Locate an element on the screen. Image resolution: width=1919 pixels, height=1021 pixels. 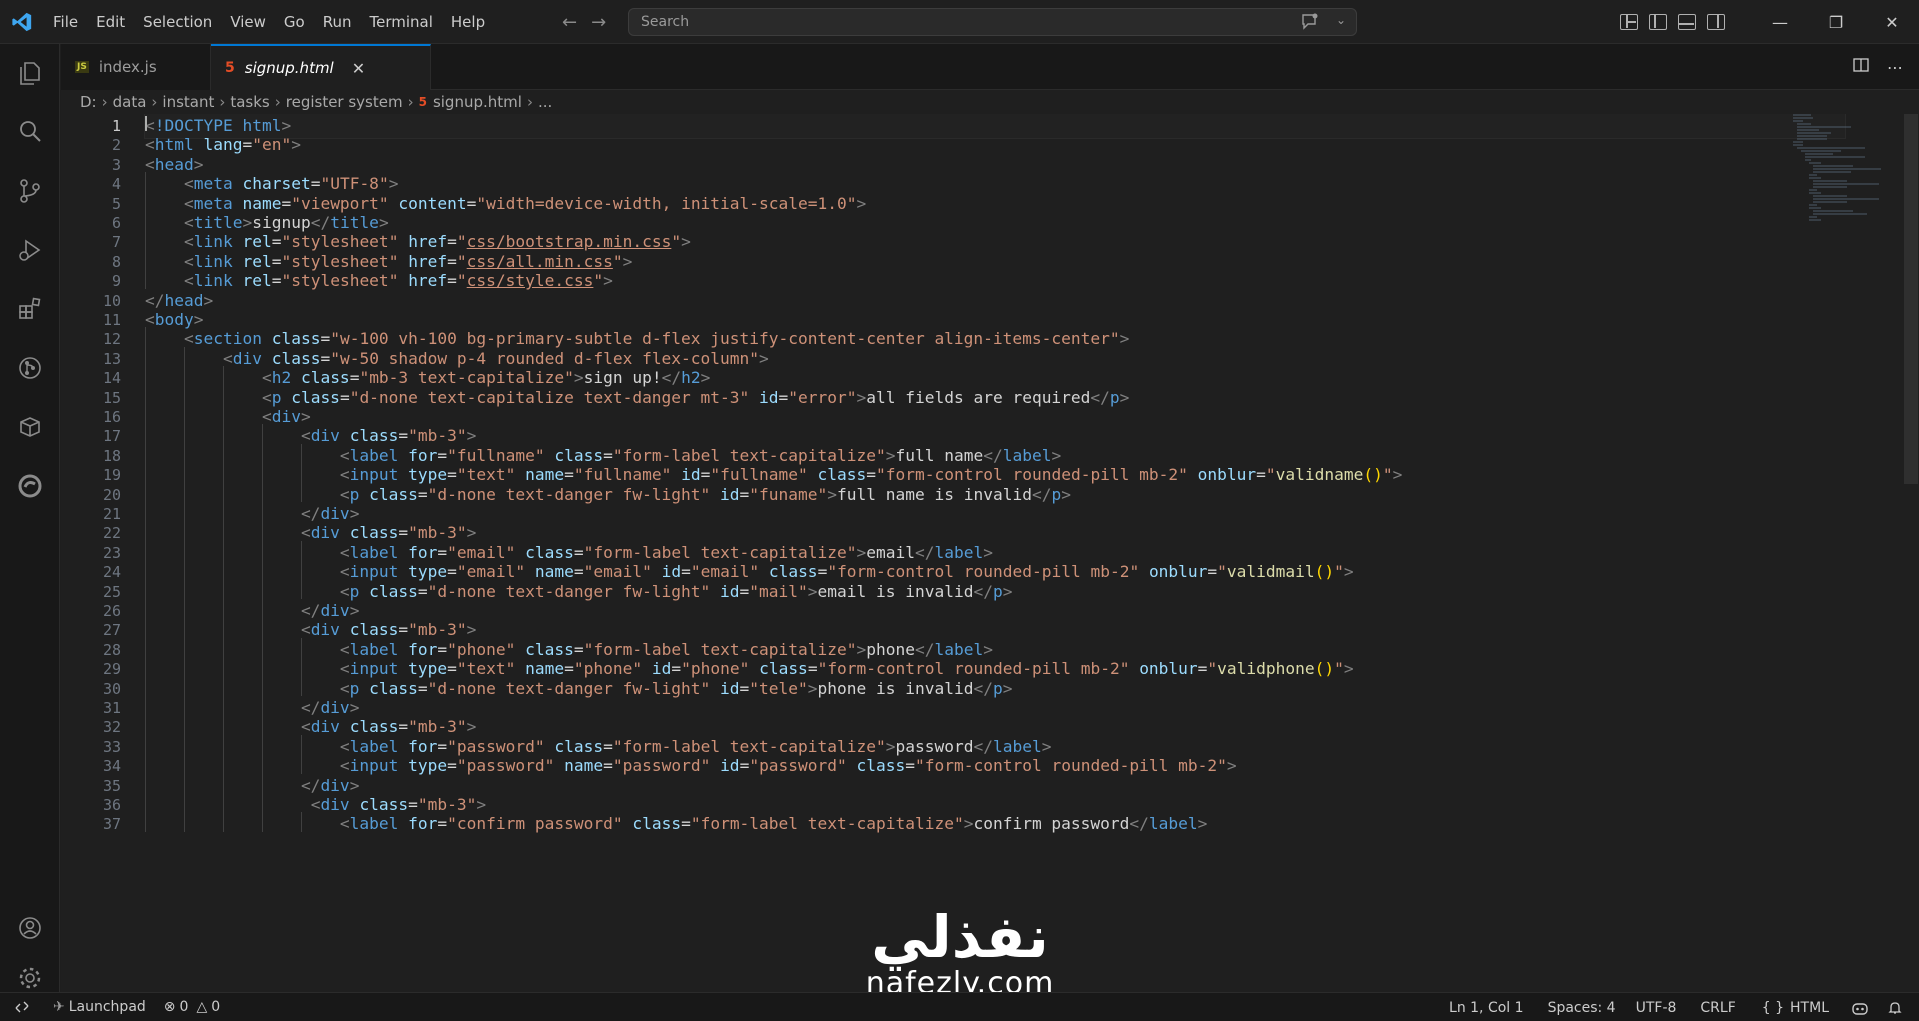
js-file-icon: JS is located at coordinates (82, 67).